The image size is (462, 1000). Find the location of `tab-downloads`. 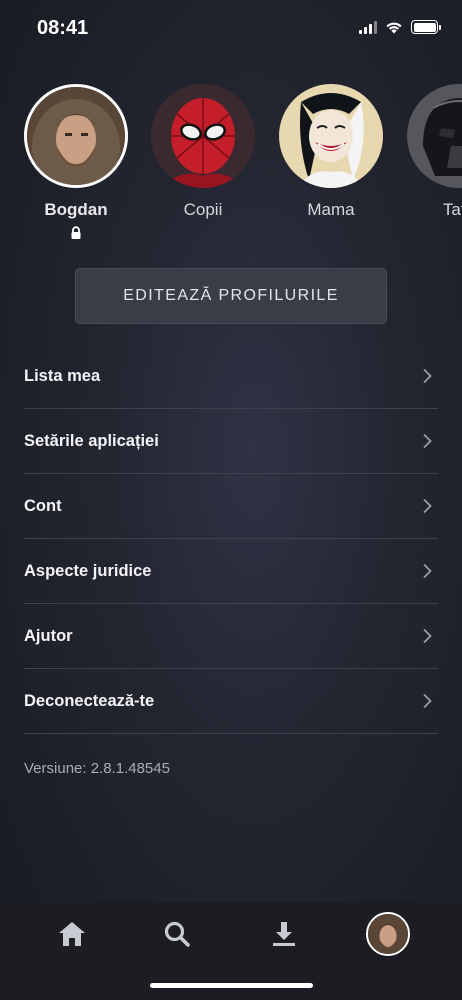

tab-downloads is located at coordinates (284, 934).